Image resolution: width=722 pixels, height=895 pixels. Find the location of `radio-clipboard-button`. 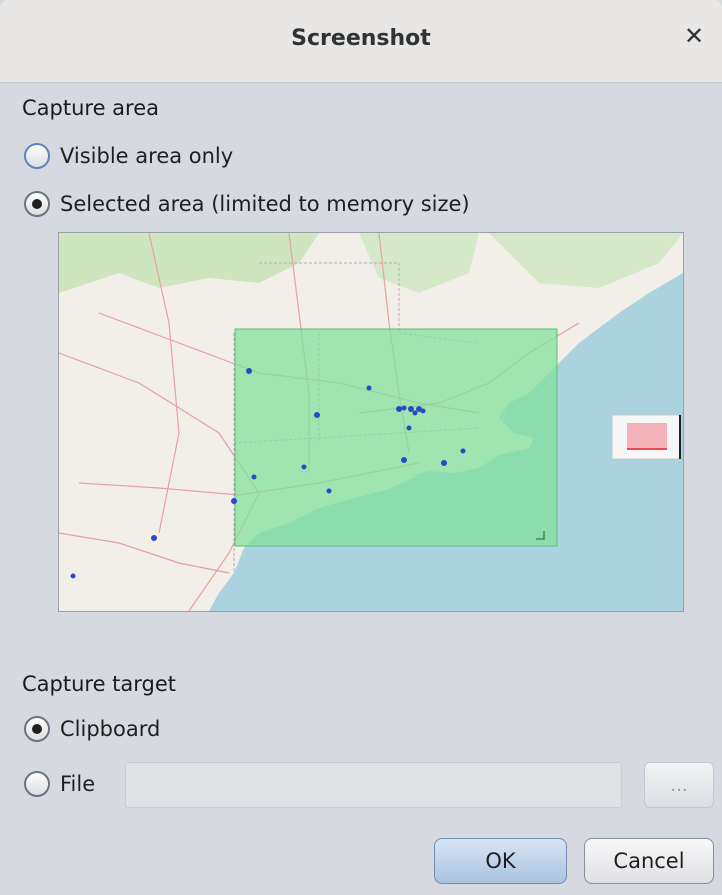

radio-clipboard-button is located at coordinates (37, 729).